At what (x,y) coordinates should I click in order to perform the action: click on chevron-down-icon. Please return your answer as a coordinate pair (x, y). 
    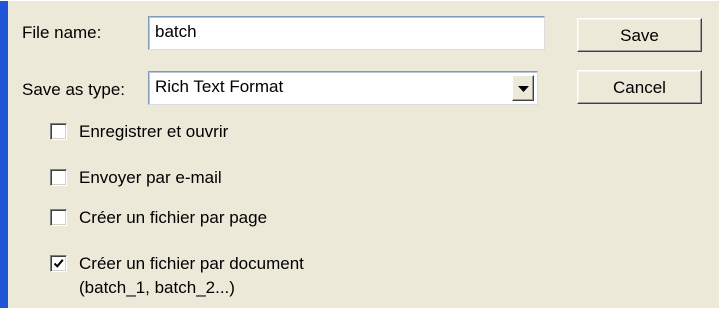
    Looking at the image, I should click on (523, 89).